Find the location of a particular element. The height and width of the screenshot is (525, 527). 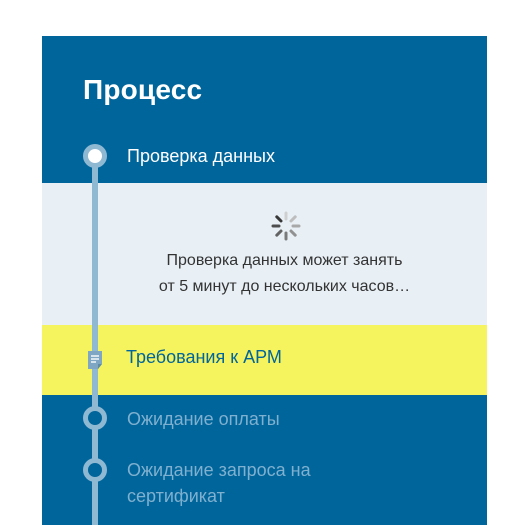

step-label-line1: Ожидание запроса на is located at coordinates (219, 470).